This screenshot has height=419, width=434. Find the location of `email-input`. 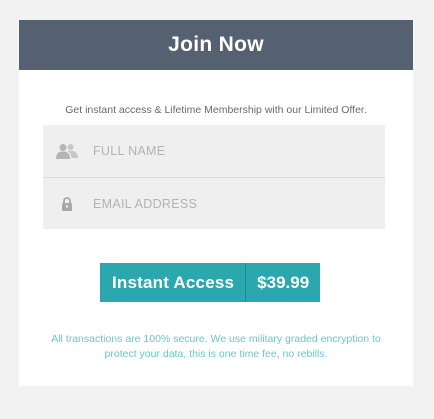

email-input is located at coordinates (223, 203).